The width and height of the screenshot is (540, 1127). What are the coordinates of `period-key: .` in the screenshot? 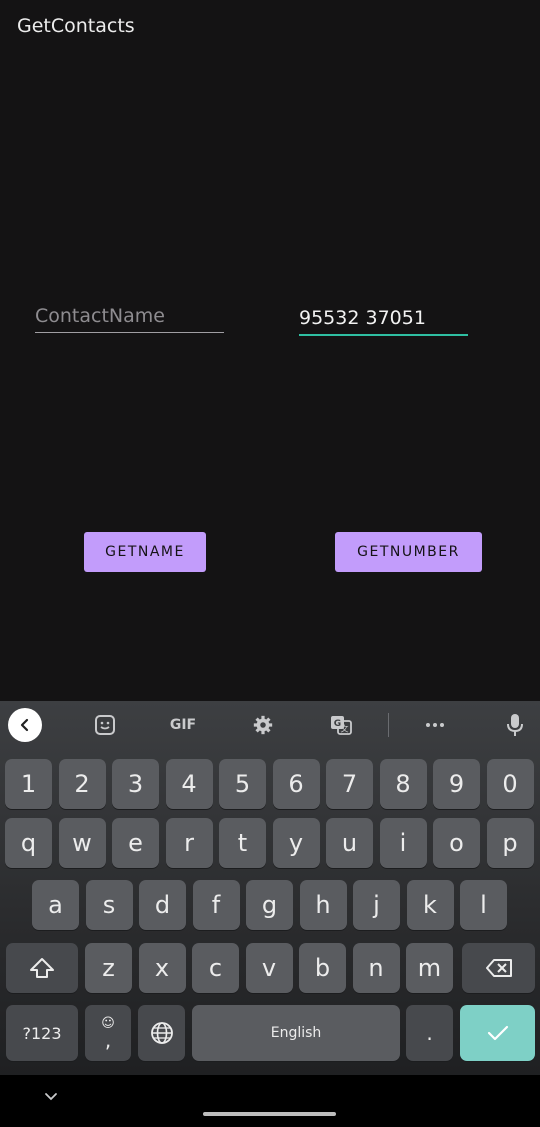 It's located at (429, 1033).